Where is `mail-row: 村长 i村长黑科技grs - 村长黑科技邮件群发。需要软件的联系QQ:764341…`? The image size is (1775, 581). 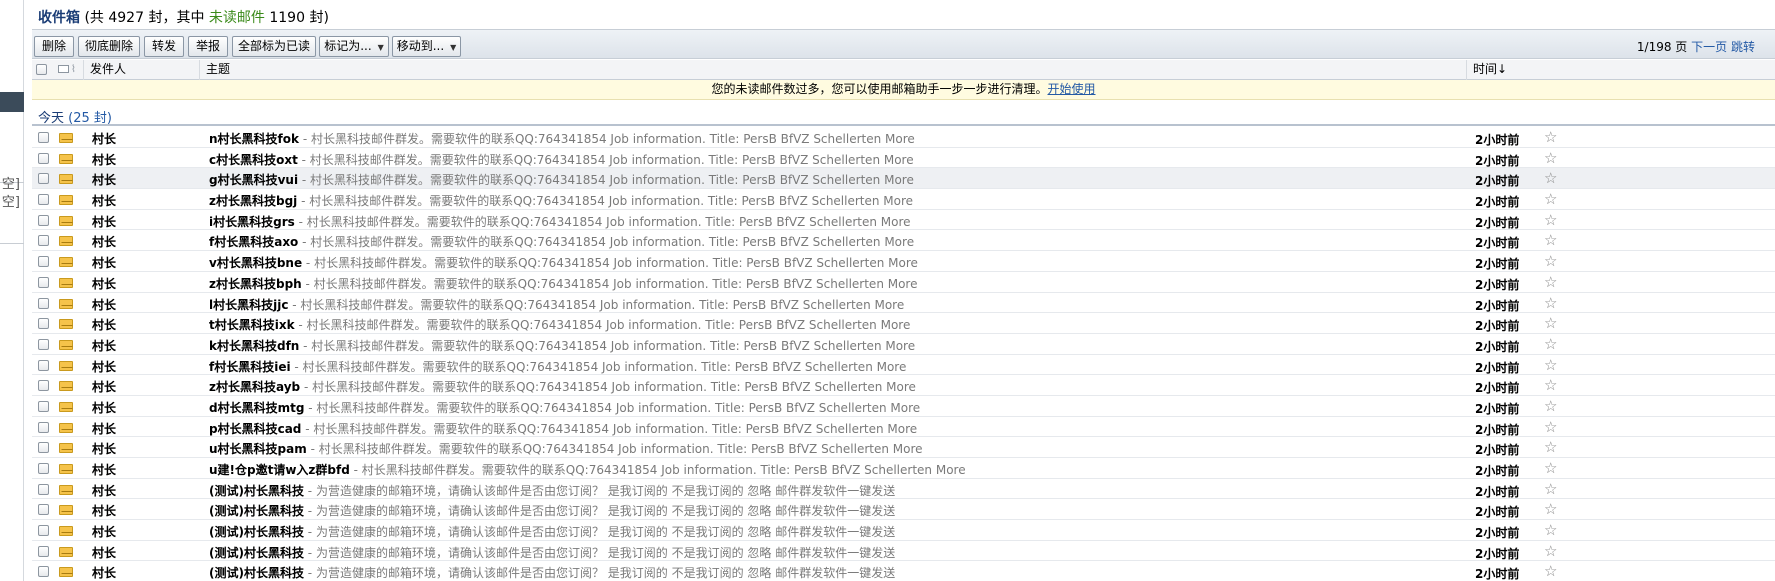
mail-row: 村长 i村长黑科技grs - 村长黑科技邮件群发。需要软件的联系QQ:764341… is located at coordinates (903, 220).